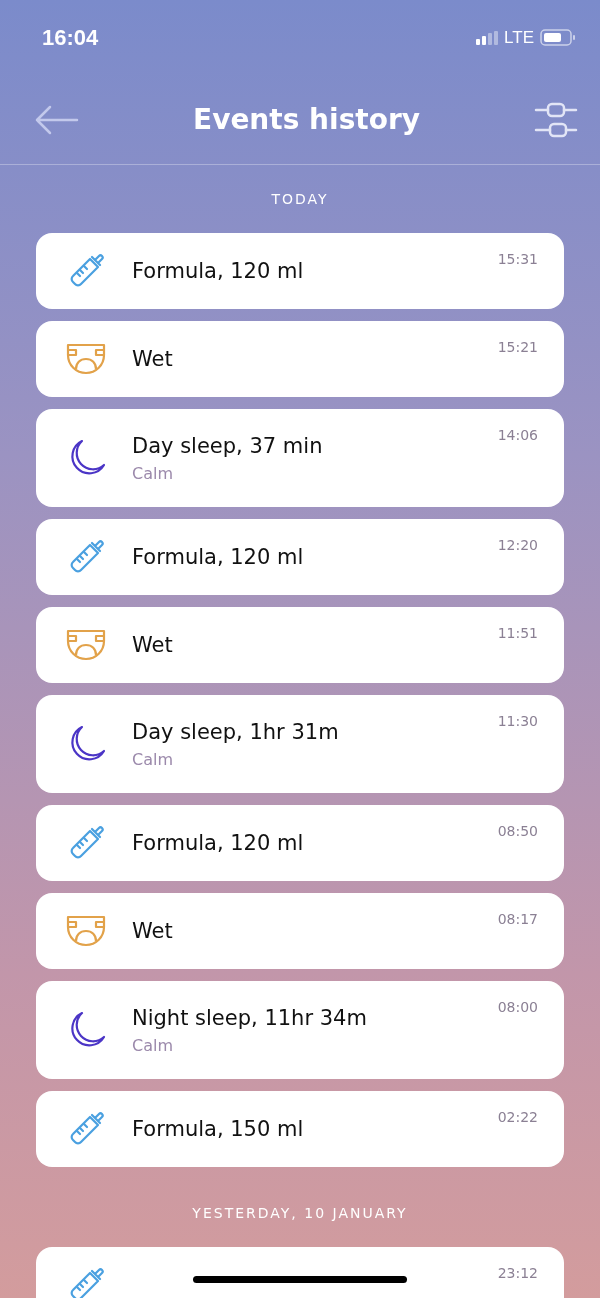  What do you see at coordinates (517, 1007) in the screenshot?
I see `event-time: 08:00` at bounding box center [517, 1007].